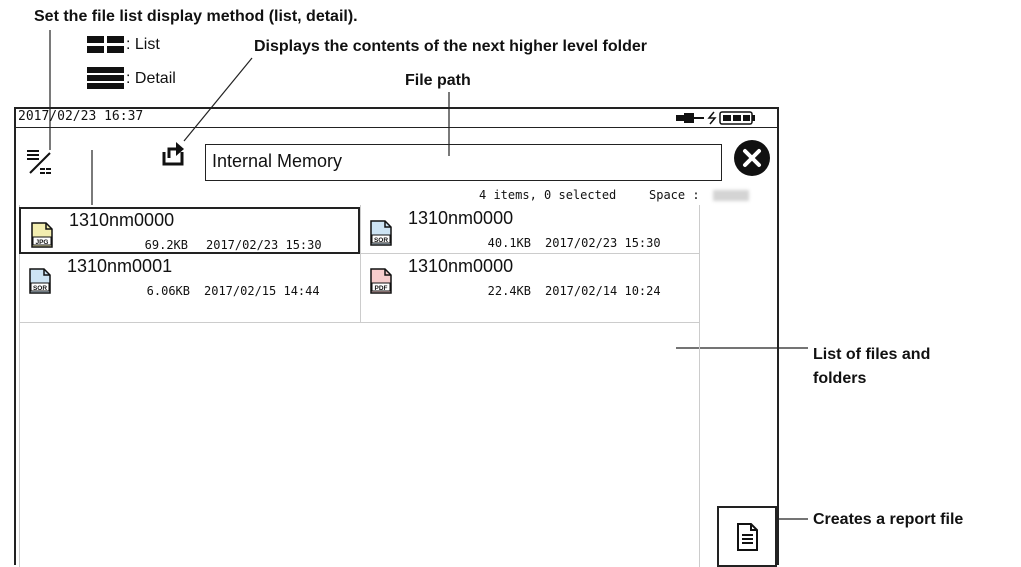 The width and height of the screenshot is (1021, 567). I want to click on file-item: JPG 1310nm0000 69.2KB 2017/02/23 15:30, so click(189, 230).